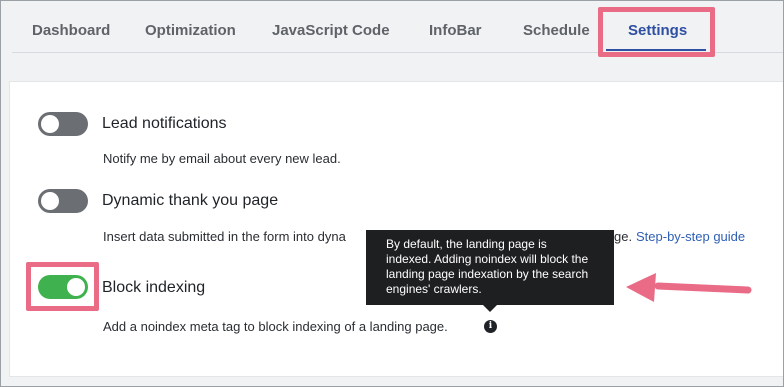 This screenshot has height=387, width=784. What do you see at coordinates (490, 326) in the screenshot?
I see `info-icon: i` at bounding box center [490, 326].